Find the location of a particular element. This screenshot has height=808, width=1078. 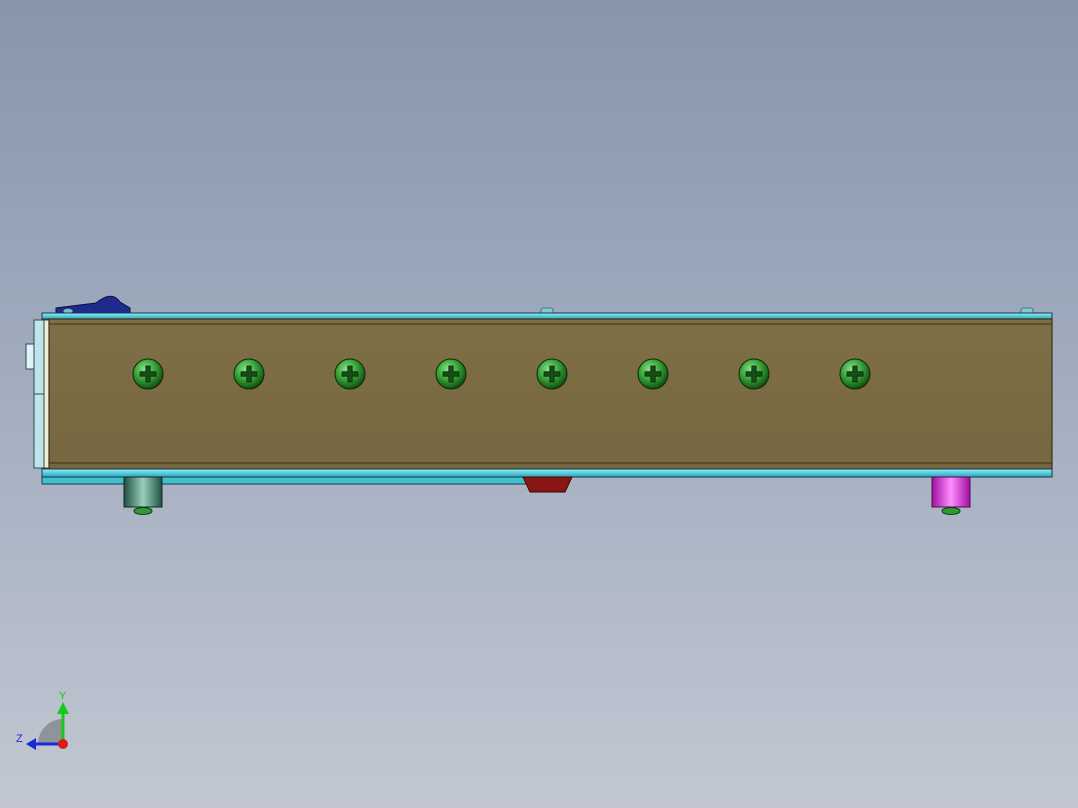

top-rail is located at coordinates (547, 316).